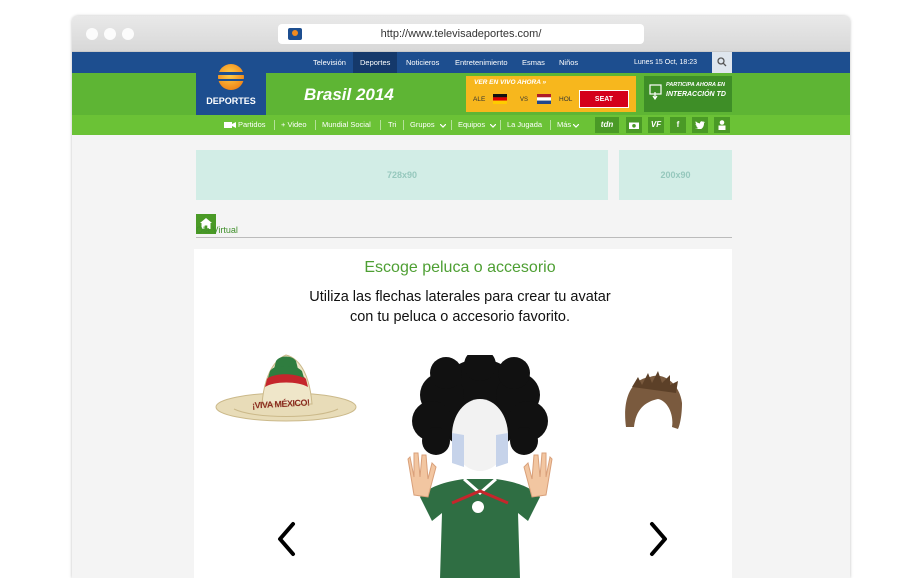 The height and width of the screenshot is (578, 924). What do you see at coordinates (695, 85) in the screenshot?
I see `td-line1: PARTICIPA AHORA EN` at bounding box center [695, 85].